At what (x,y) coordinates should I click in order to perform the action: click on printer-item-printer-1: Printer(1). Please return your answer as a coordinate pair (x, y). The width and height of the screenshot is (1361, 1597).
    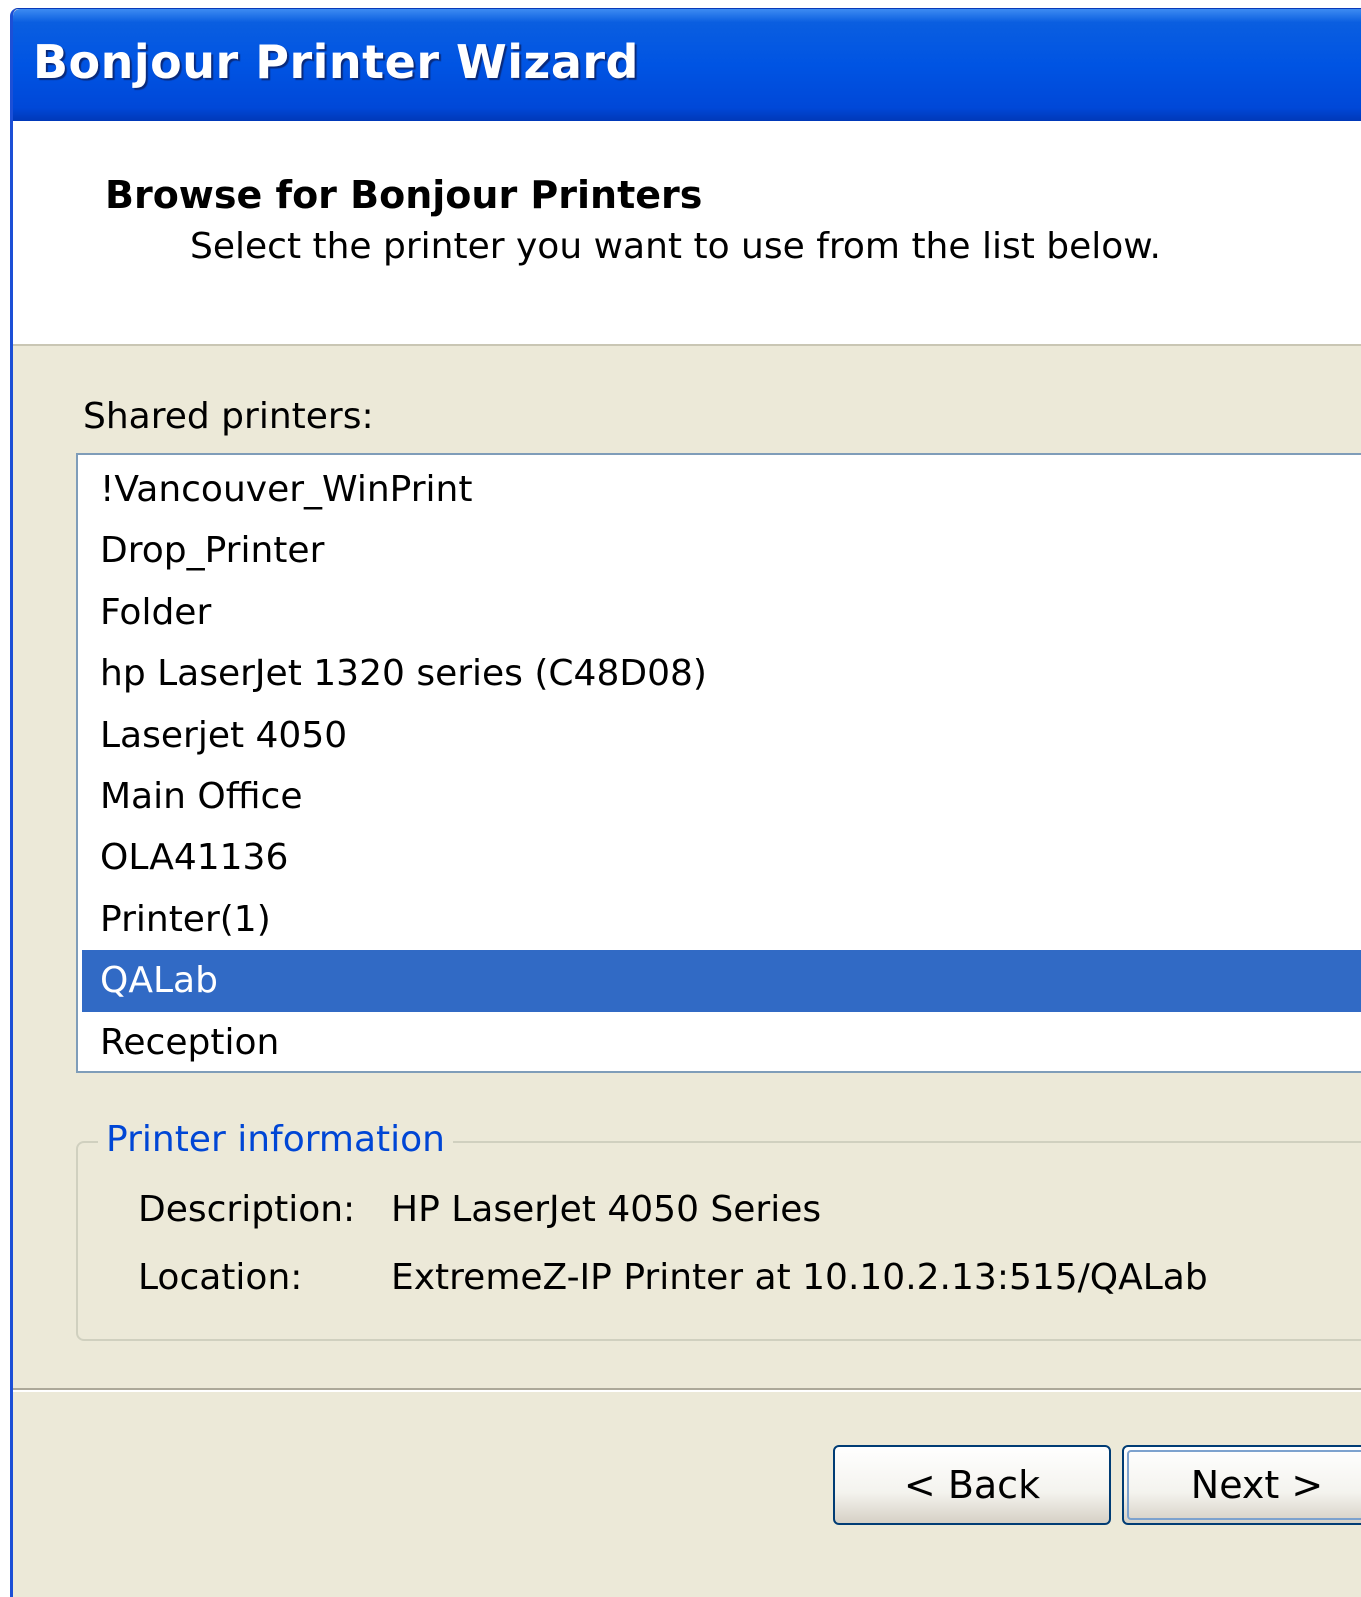
    Looking at the image, I should click on (721, 919).